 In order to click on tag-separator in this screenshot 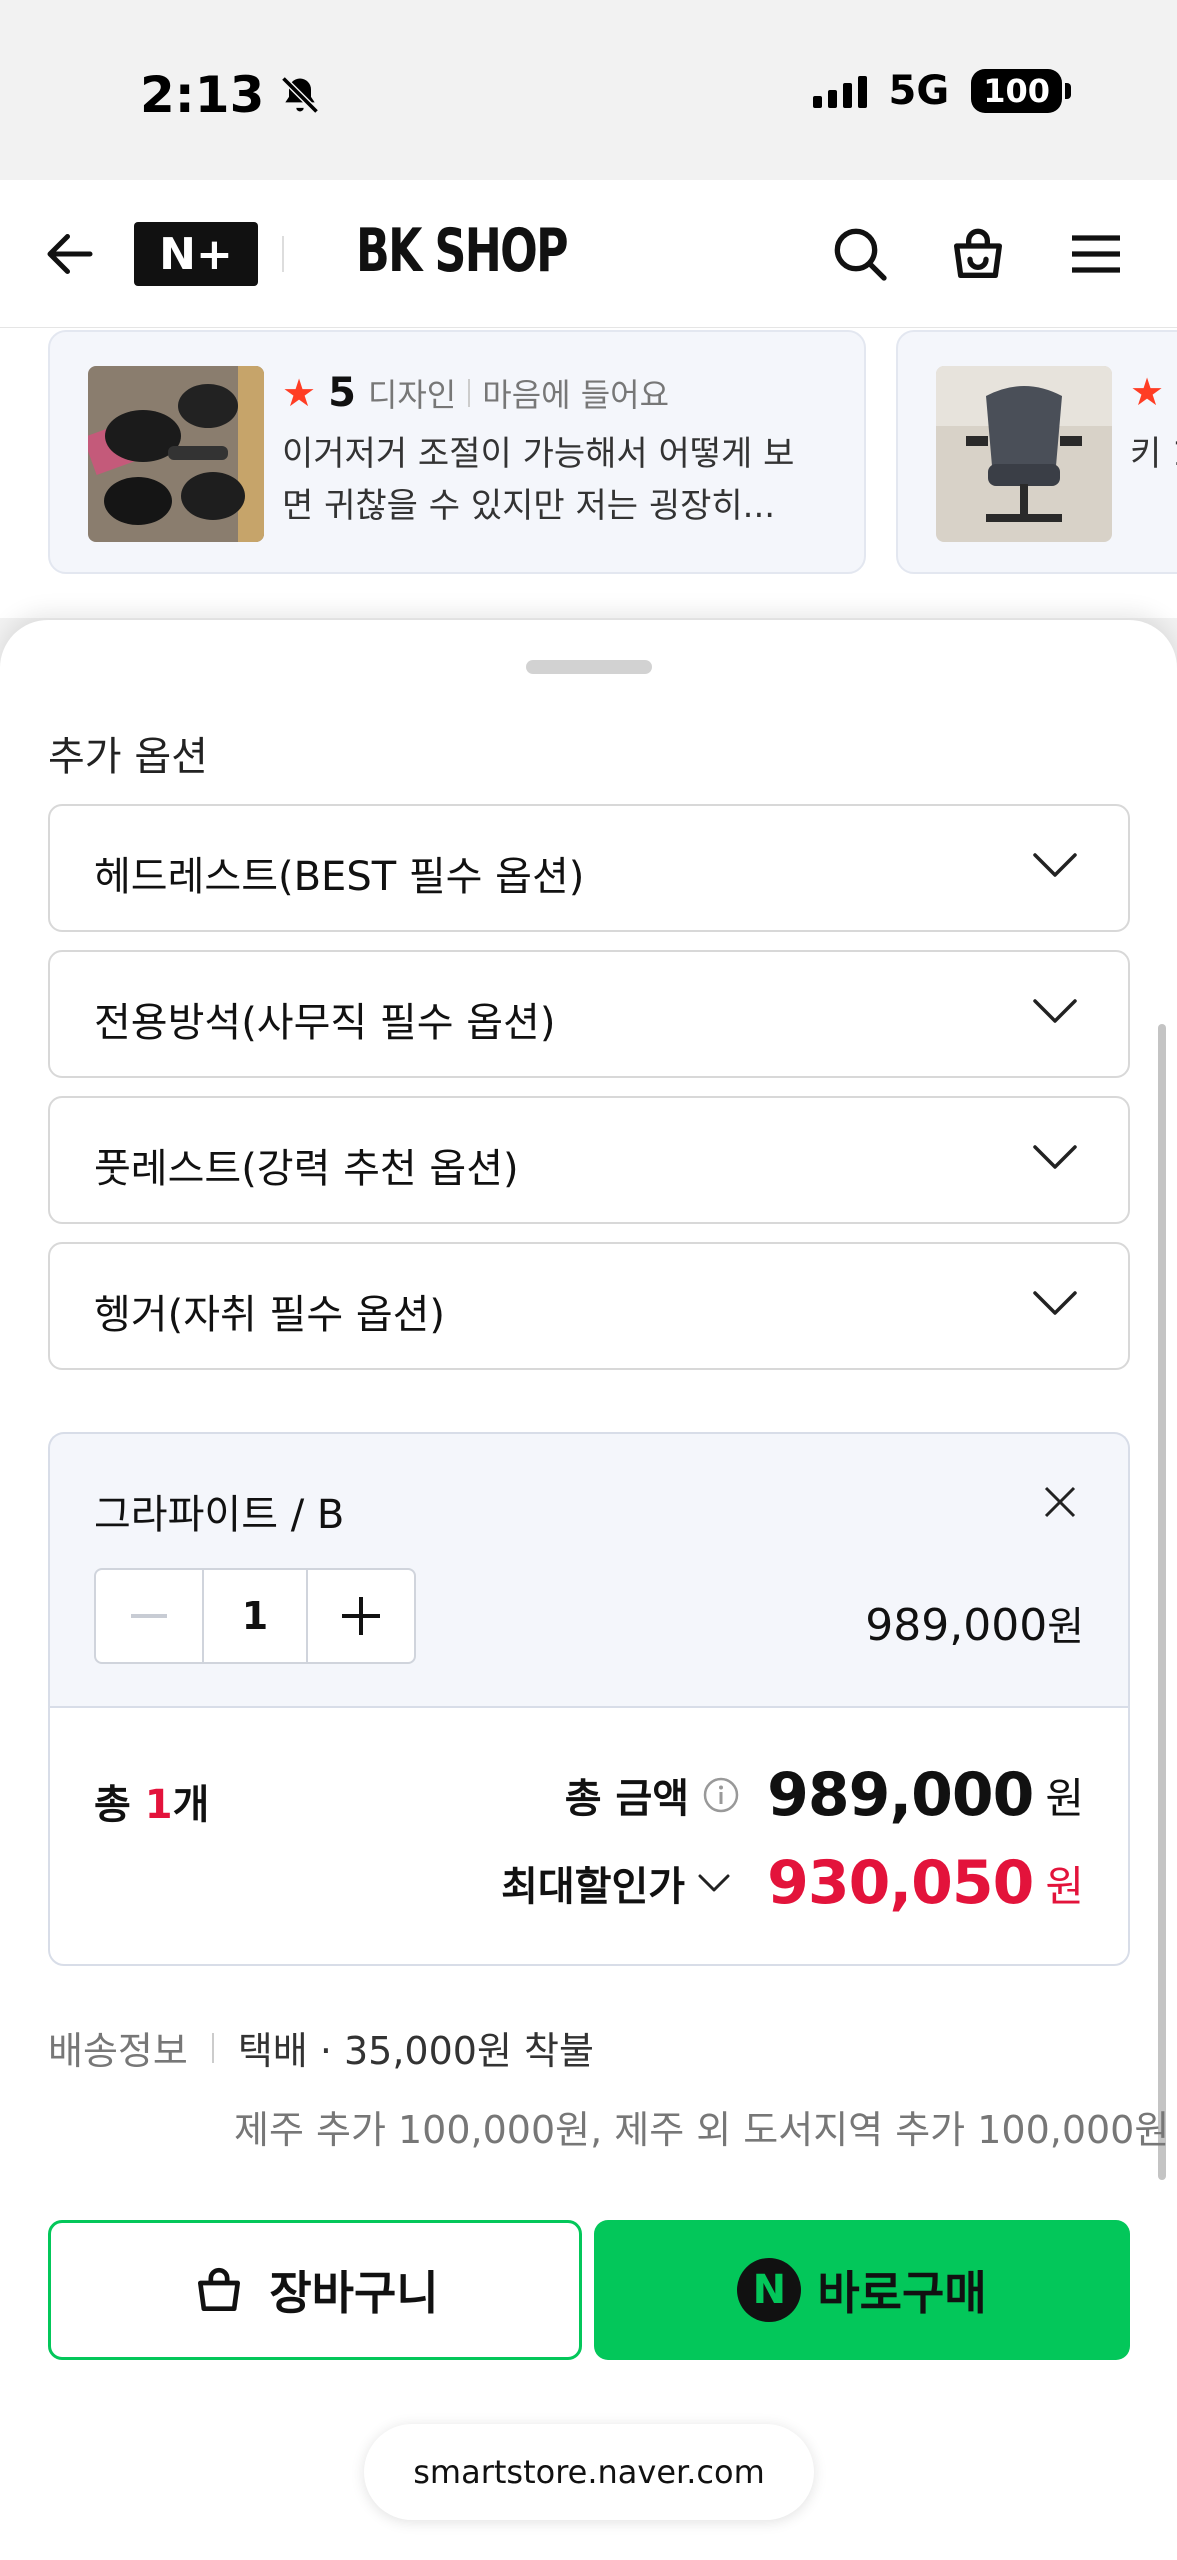, I will do `click(469, 393)`.